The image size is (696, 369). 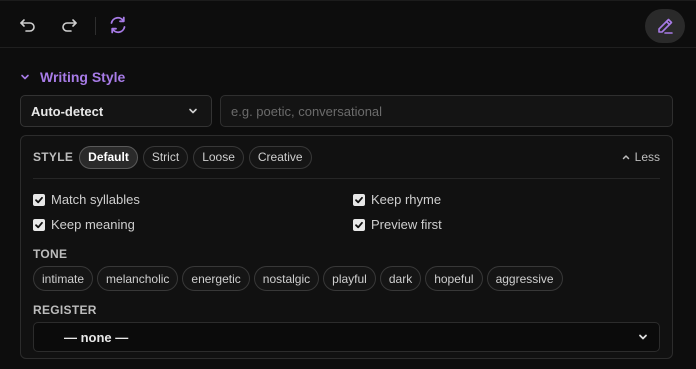 I want to click on register-label: REGISTER, so click(x=65, y=310).